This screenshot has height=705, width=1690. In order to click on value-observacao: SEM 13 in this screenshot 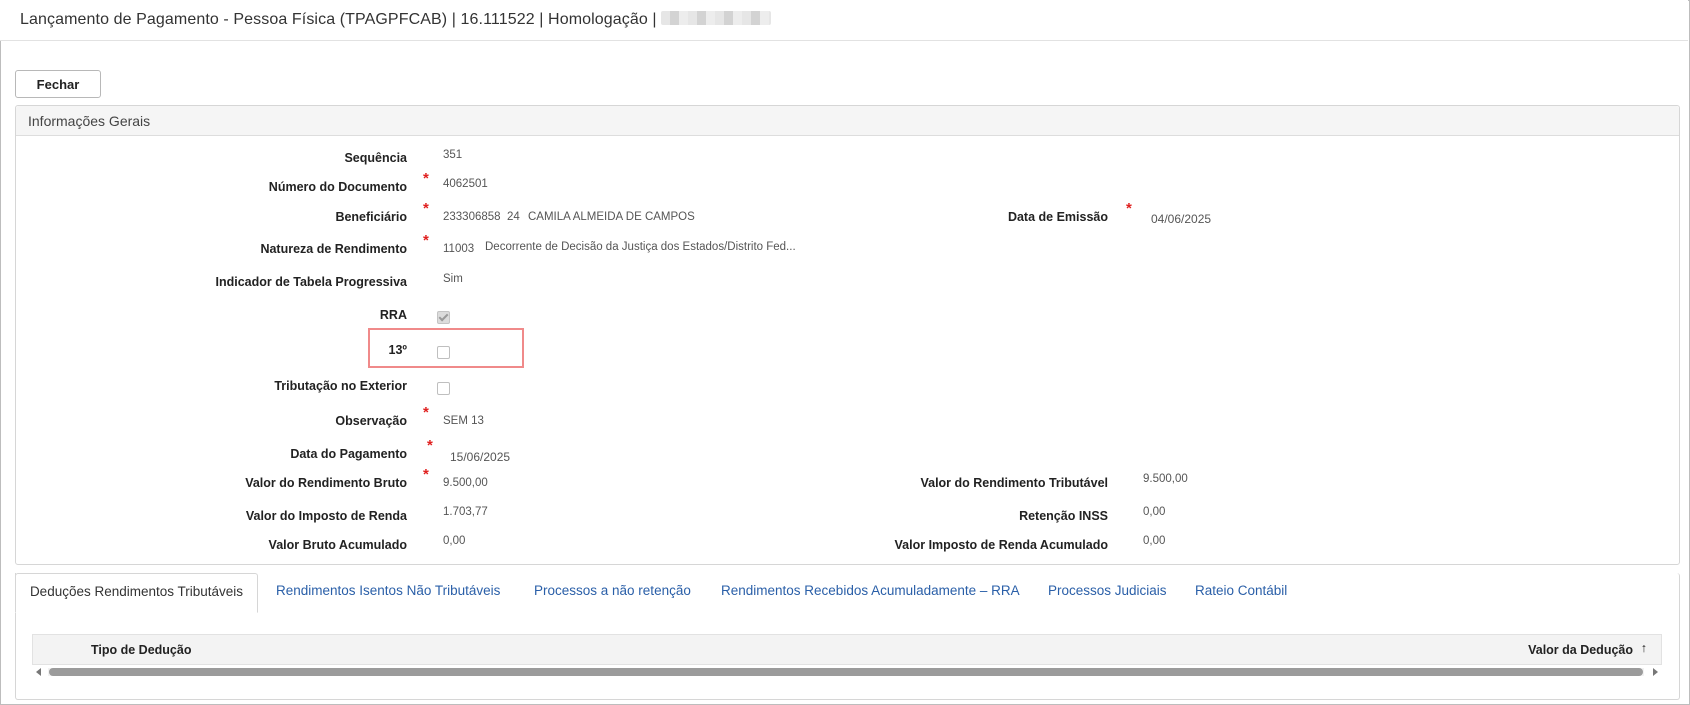, I will do `click(463, 421)`.